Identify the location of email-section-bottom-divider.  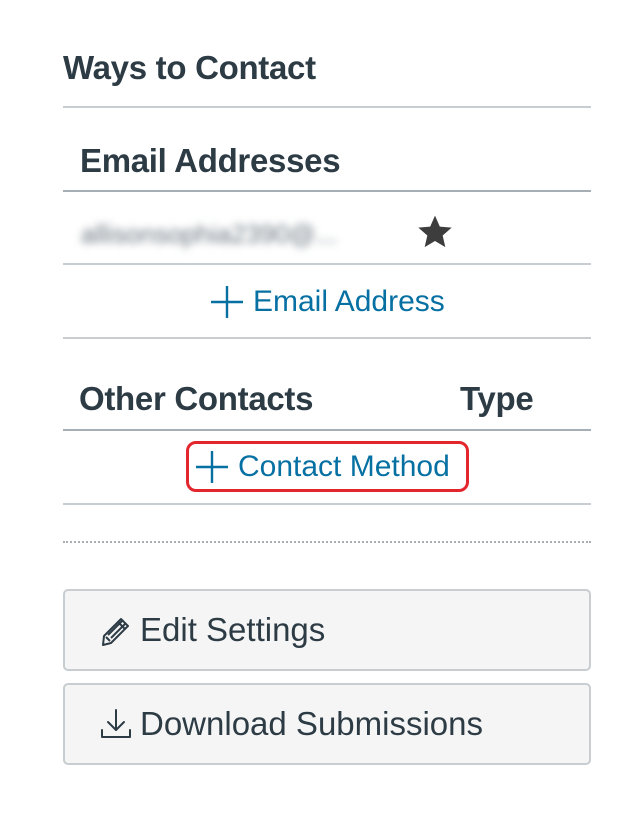
(327, 338).